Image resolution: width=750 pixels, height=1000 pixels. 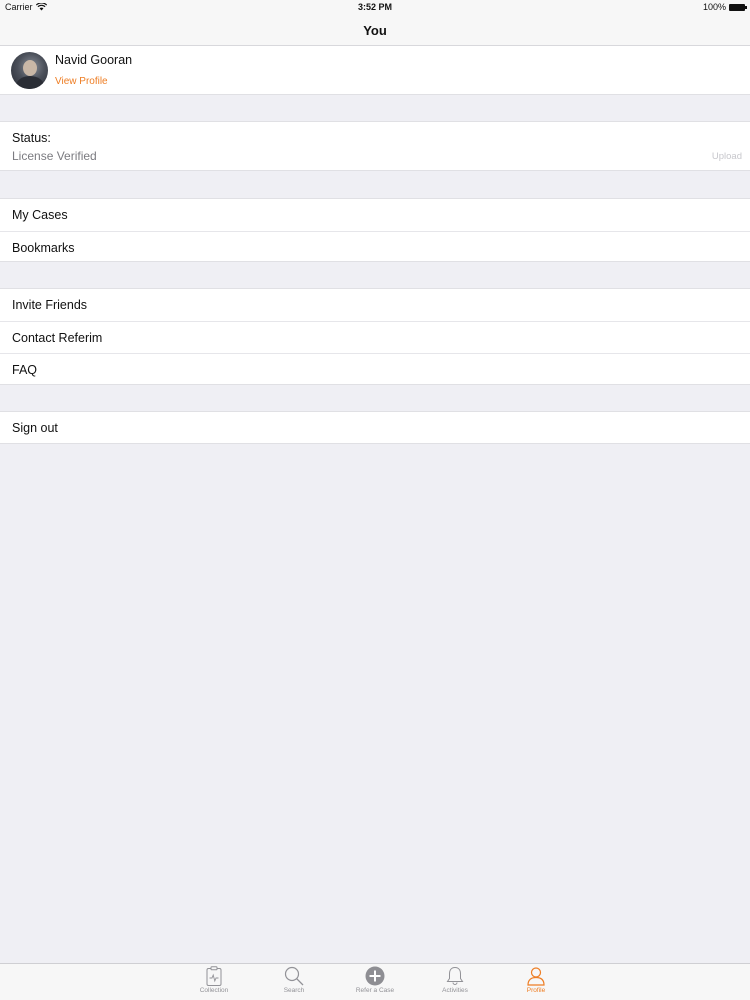 What do you see at coordinates (375, 305) in the screenshot?
I see `menu-item-invite-friends: Invite Friends` at bounding box center [375, 305].